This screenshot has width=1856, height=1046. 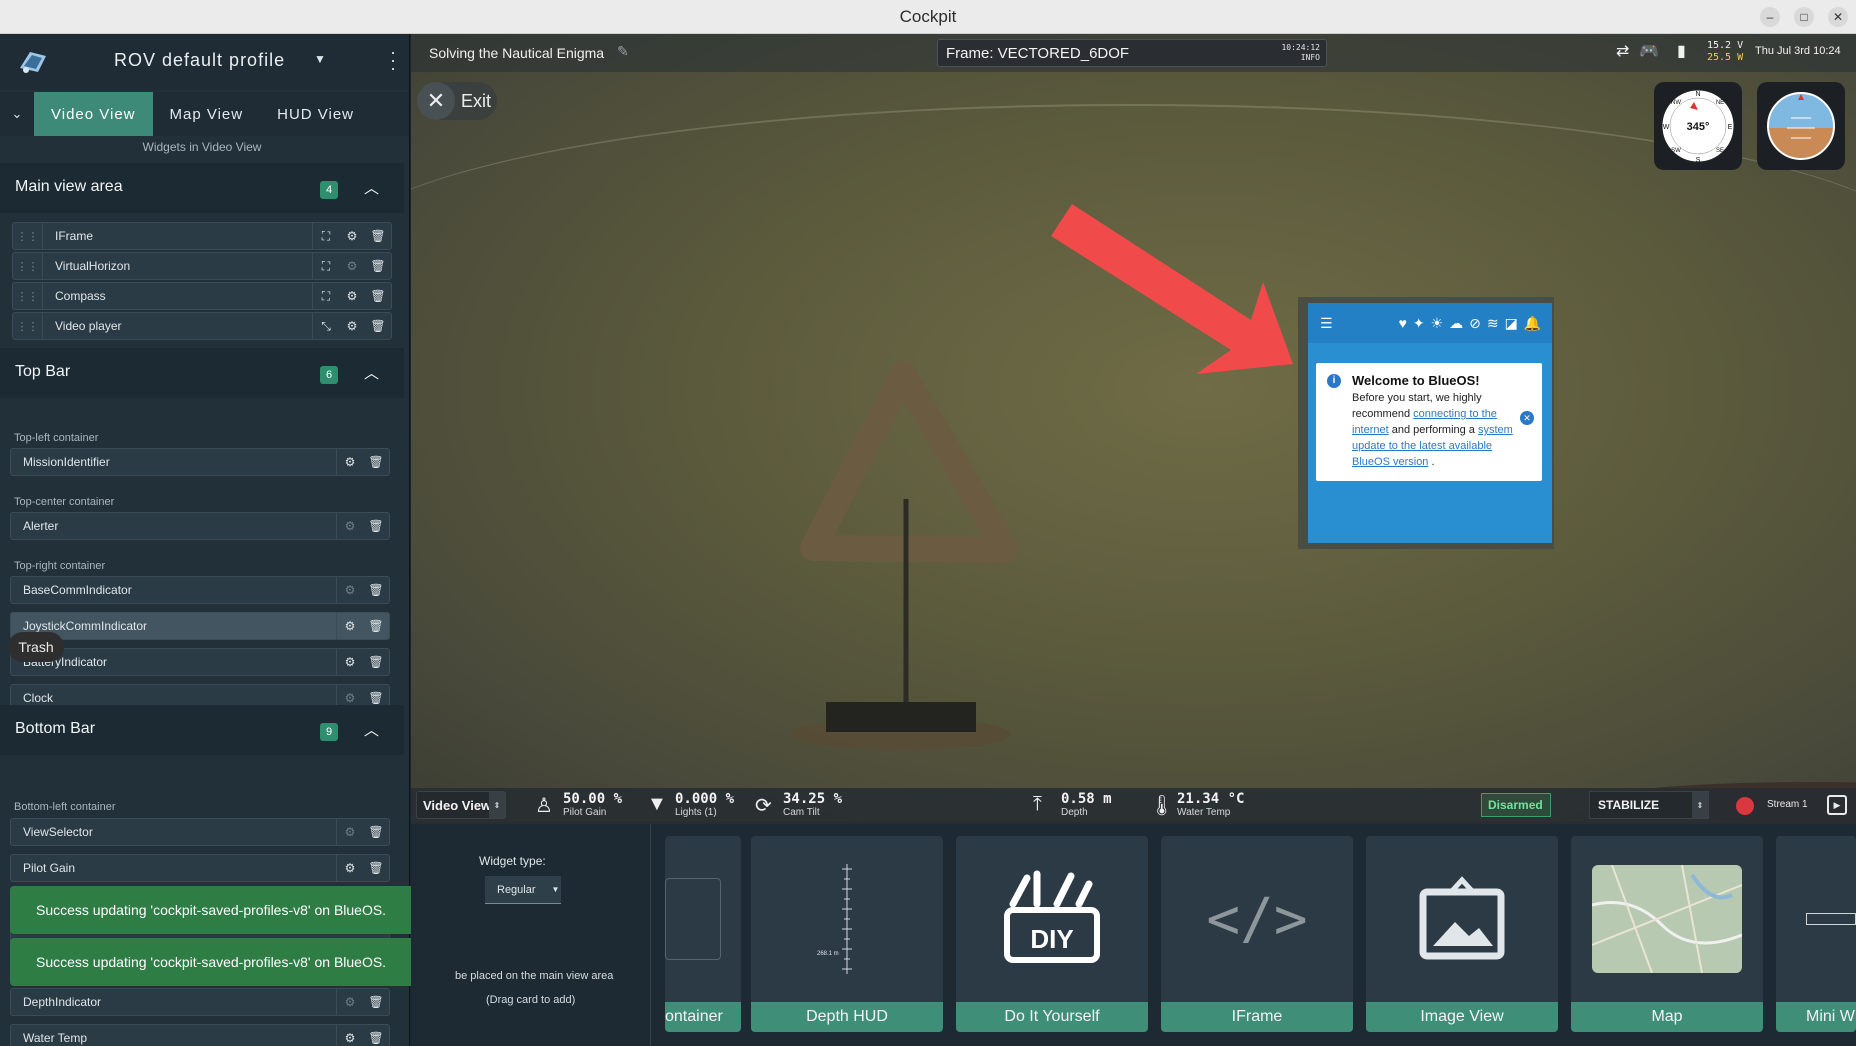 I want to click on alerter: Frame: VECTORED_6DOF 10:24:12 INFO, so click(x=1132, y=53).